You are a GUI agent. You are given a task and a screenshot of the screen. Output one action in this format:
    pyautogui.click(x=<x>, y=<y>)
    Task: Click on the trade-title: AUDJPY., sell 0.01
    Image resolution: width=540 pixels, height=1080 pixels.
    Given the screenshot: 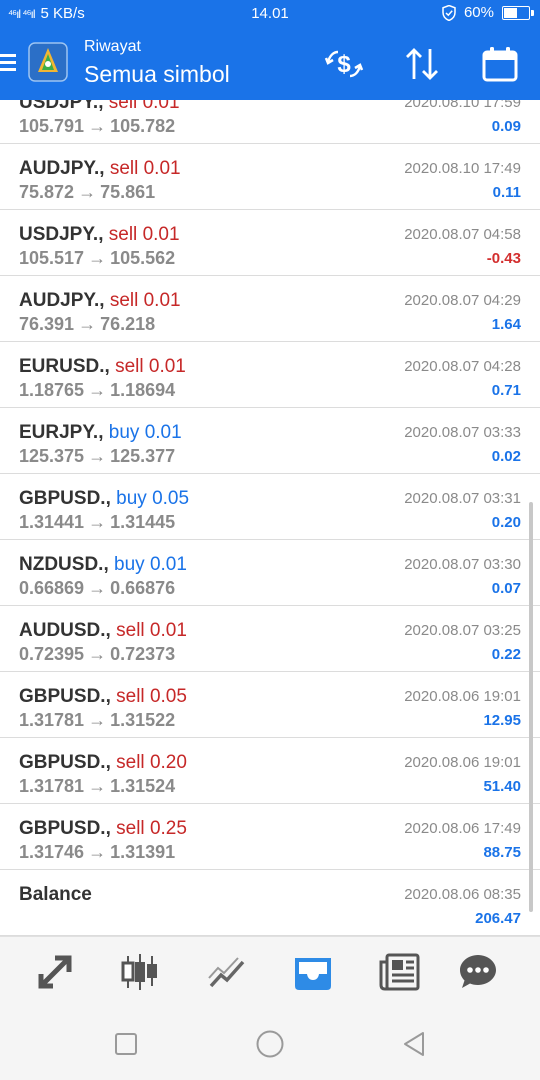 What is the action you would take?
    pyautogui.click(x=100, y=169)
    